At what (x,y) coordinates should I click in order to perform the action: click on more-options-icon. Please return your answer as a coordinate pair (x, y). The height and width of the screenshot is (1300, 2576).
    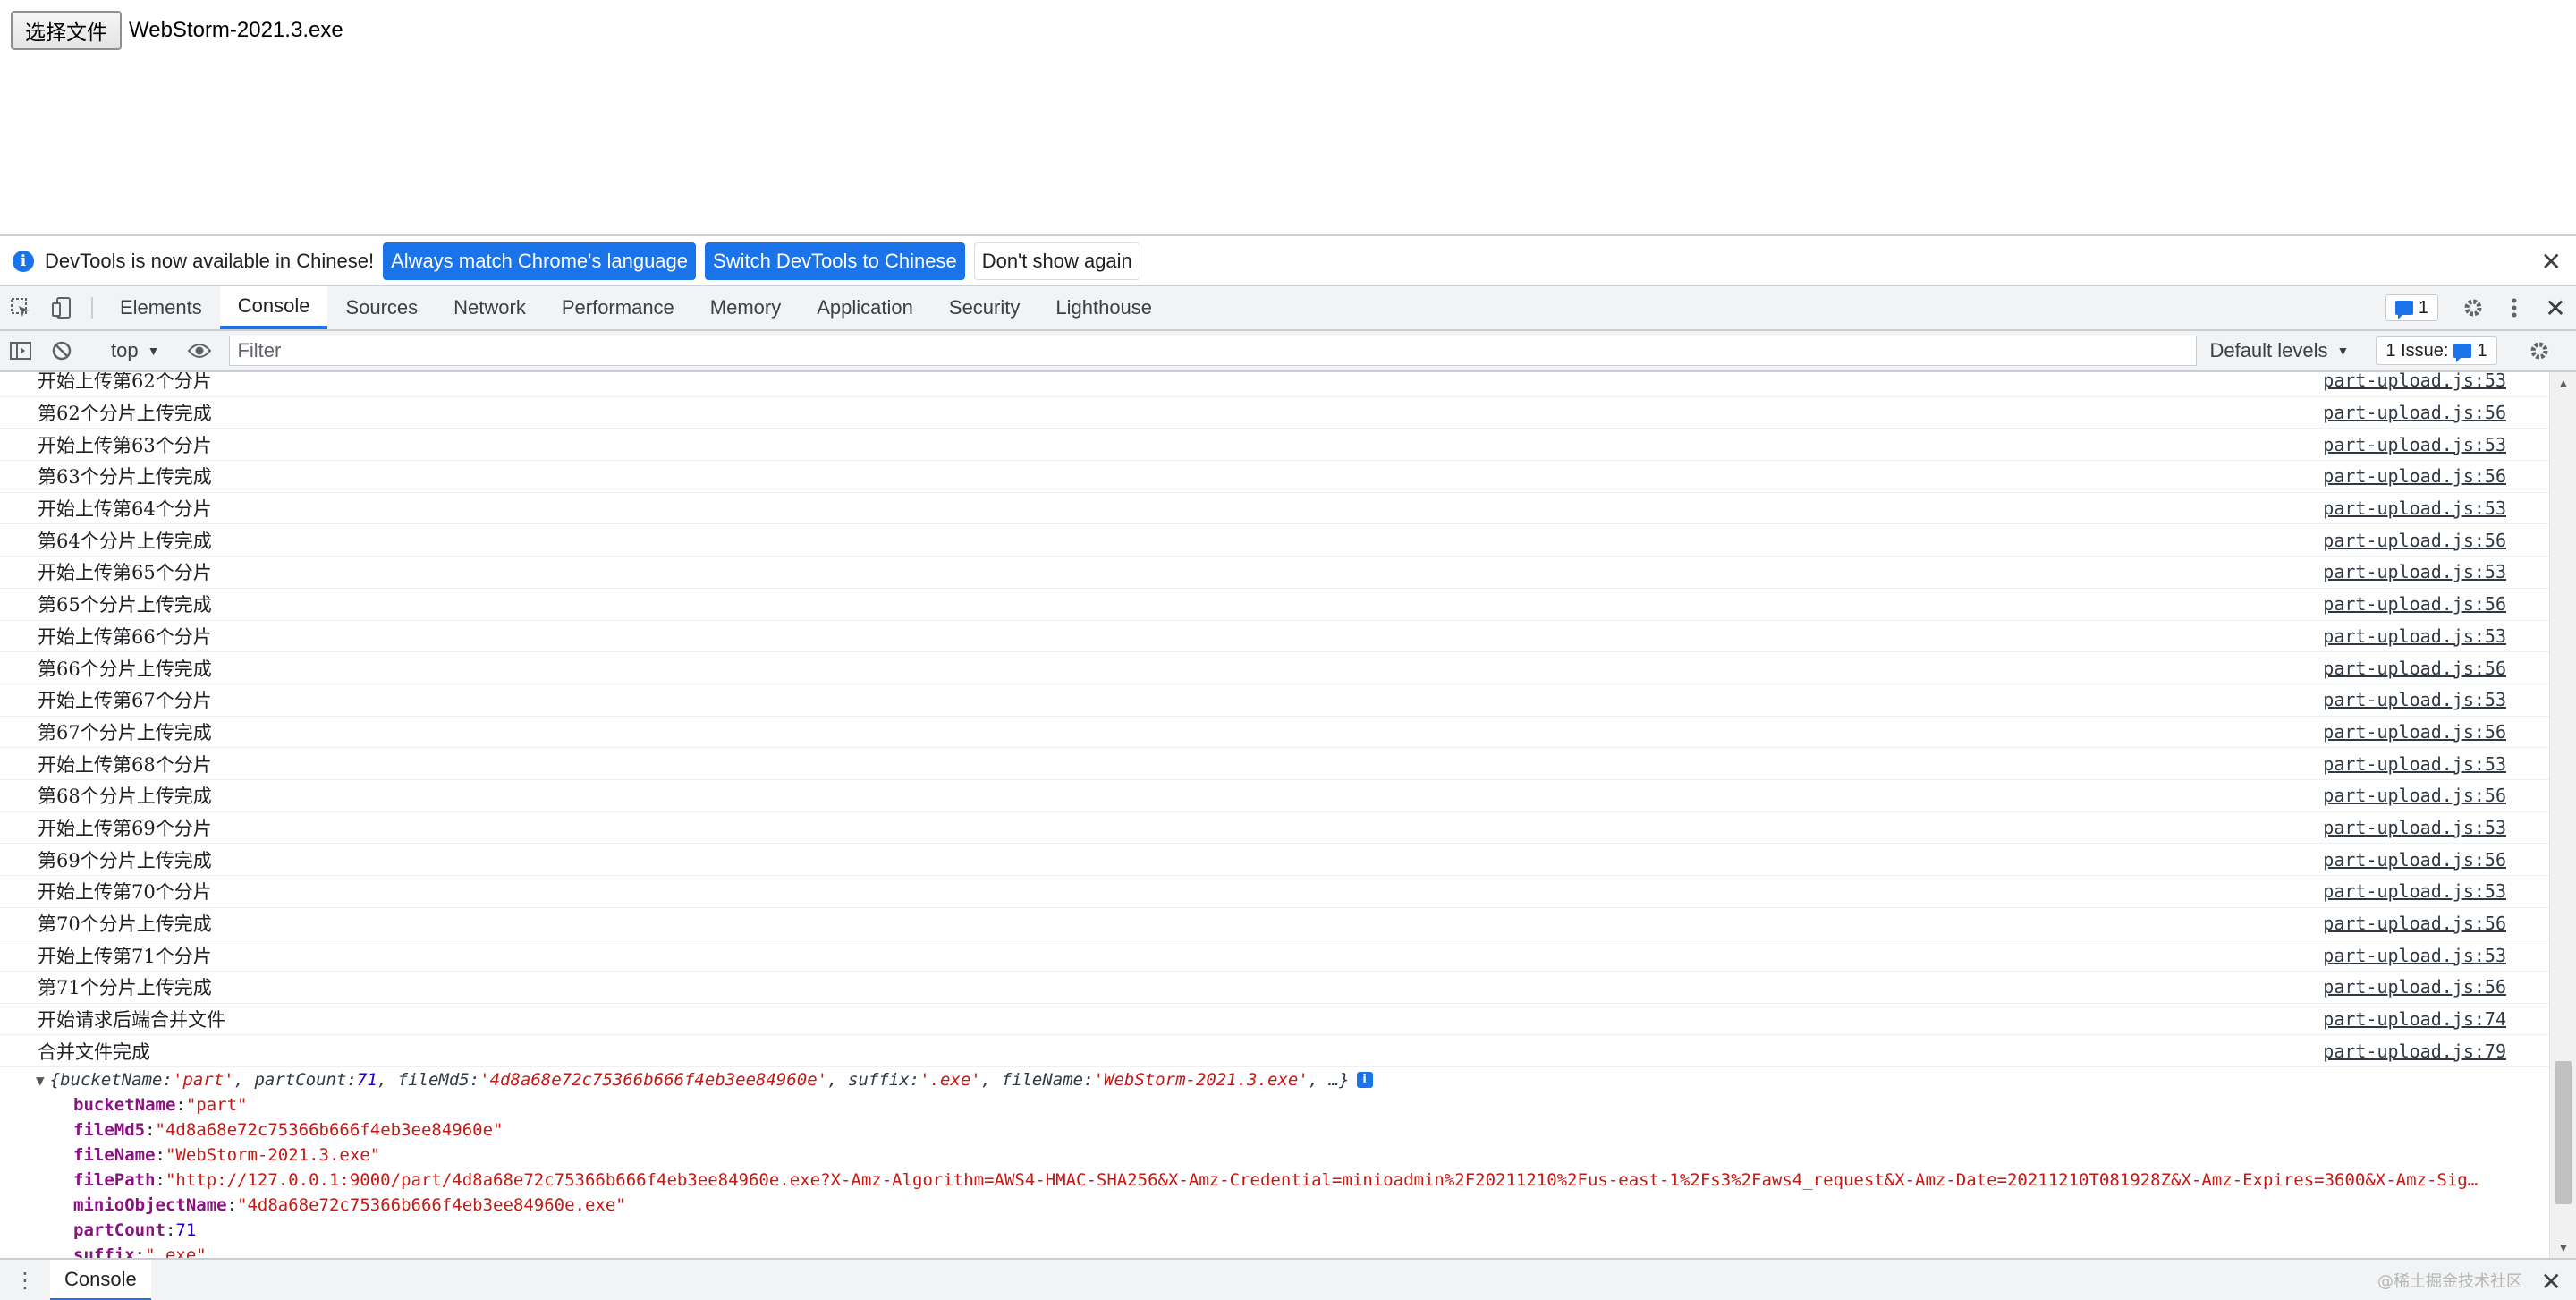
    Looking at the image, I should click on (2514, 308).